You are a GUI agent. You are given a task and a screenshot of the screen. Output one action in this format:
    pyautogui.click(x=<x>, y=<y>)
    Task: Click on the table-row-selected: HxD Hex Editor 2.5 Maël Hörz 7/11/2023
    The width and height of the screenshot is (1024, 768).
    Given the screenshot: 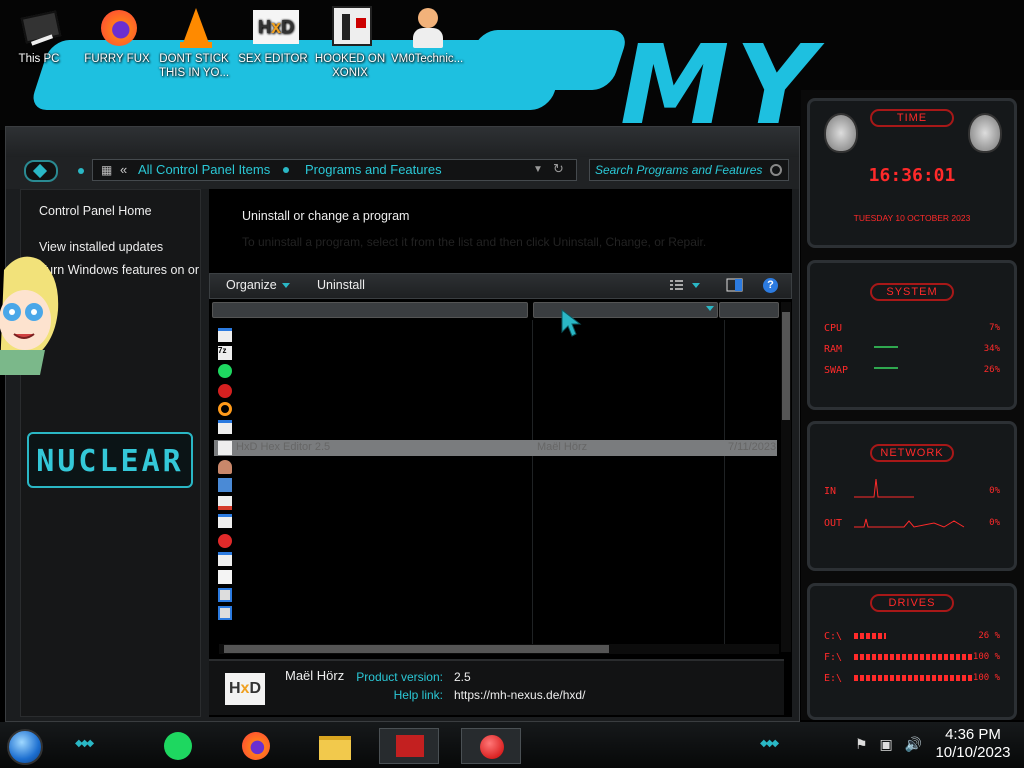 What is the action you would take?
    pyautogui.click(x=495, y=448)
    